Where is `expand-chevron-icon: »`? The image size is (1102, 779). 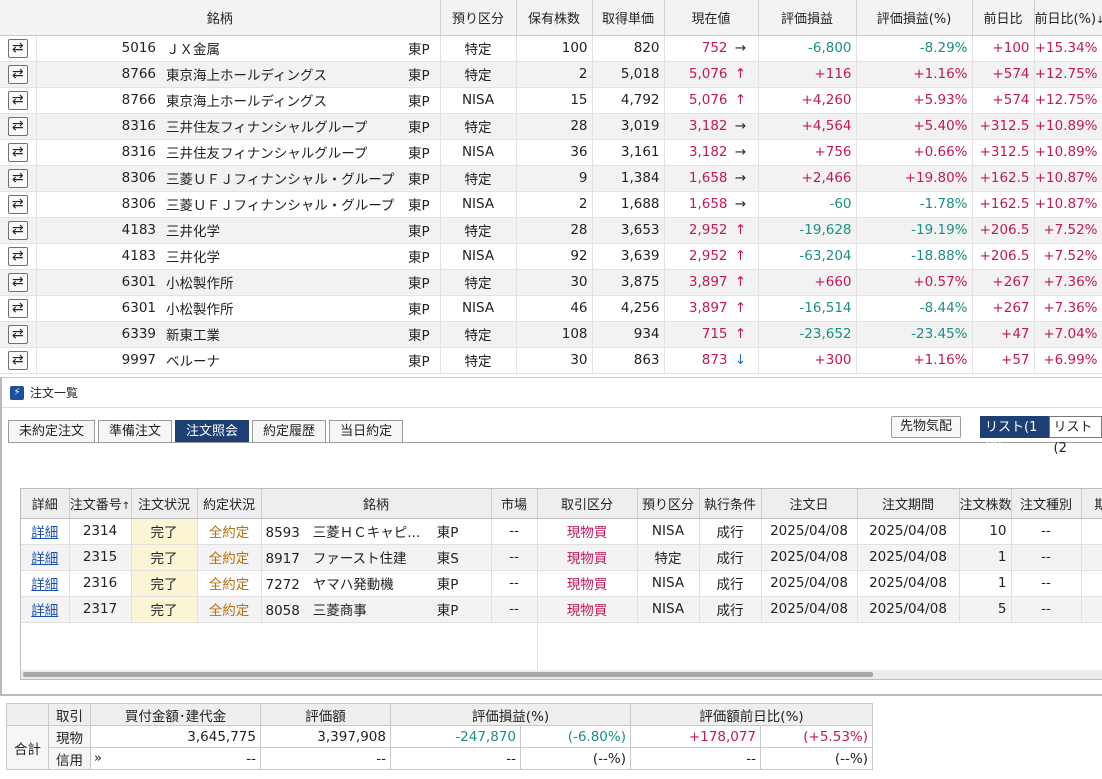
expand-chevron-icon: » is located at coordinates (97, 758).